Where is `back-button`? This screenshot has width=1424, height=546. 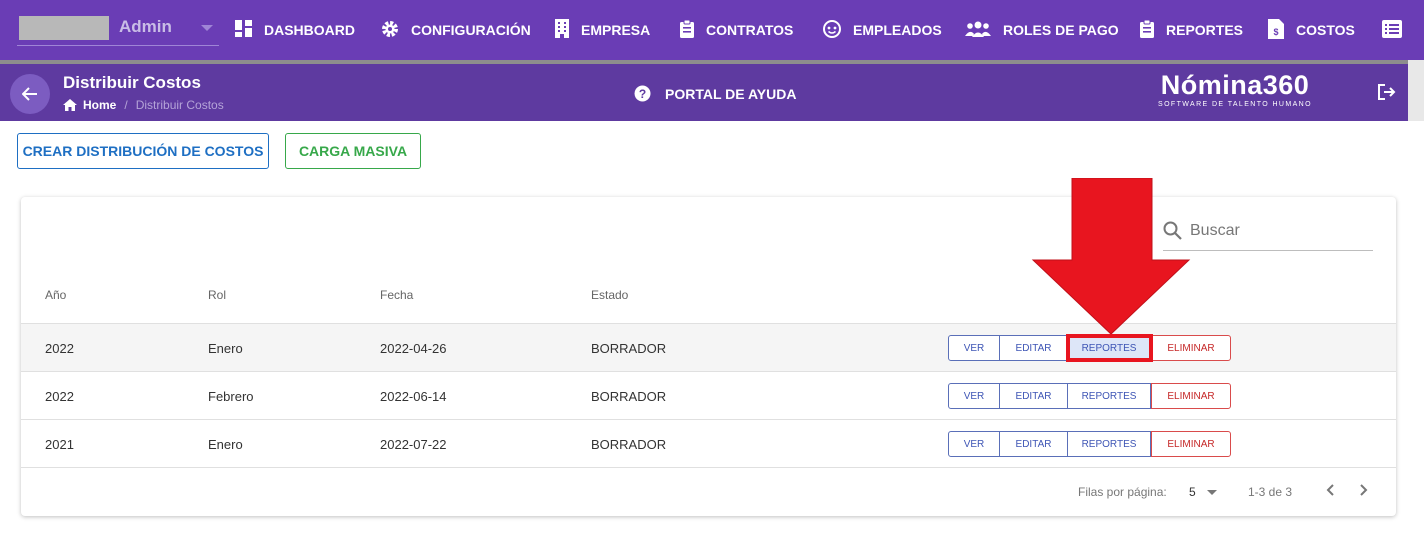 back-button is located at coordinates (30, 94).